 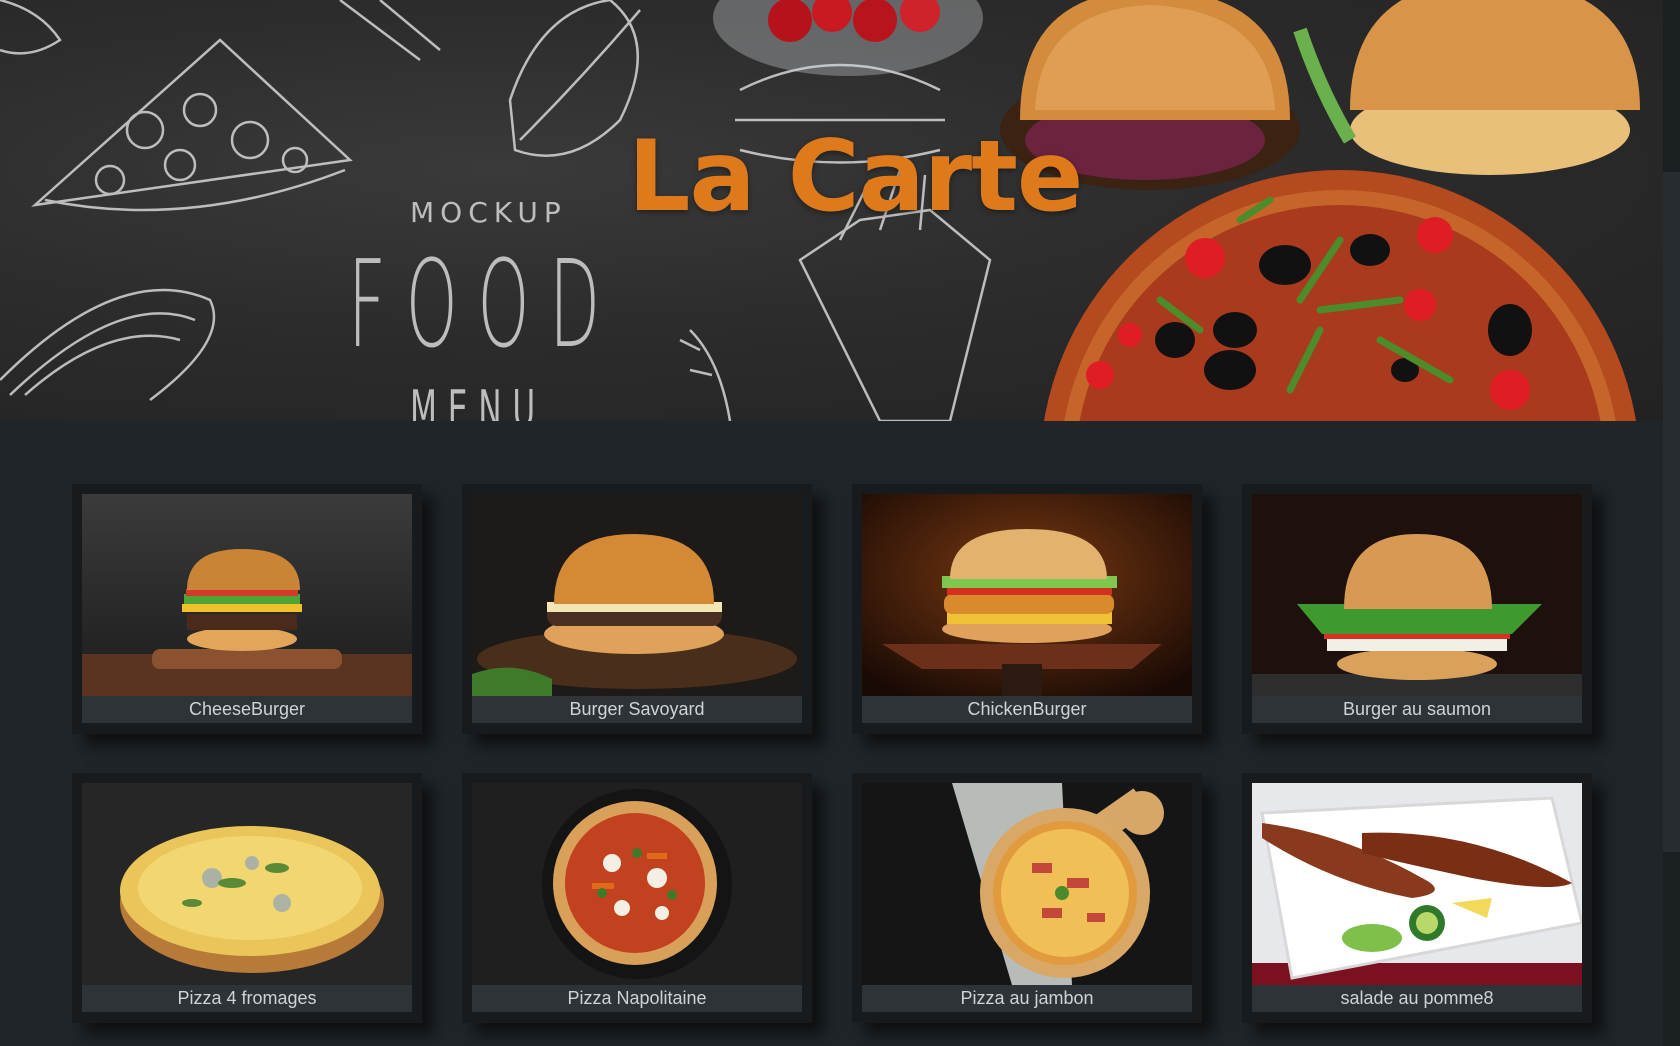 I want to click on page-title: La Carte, so click(x=855, y=177).